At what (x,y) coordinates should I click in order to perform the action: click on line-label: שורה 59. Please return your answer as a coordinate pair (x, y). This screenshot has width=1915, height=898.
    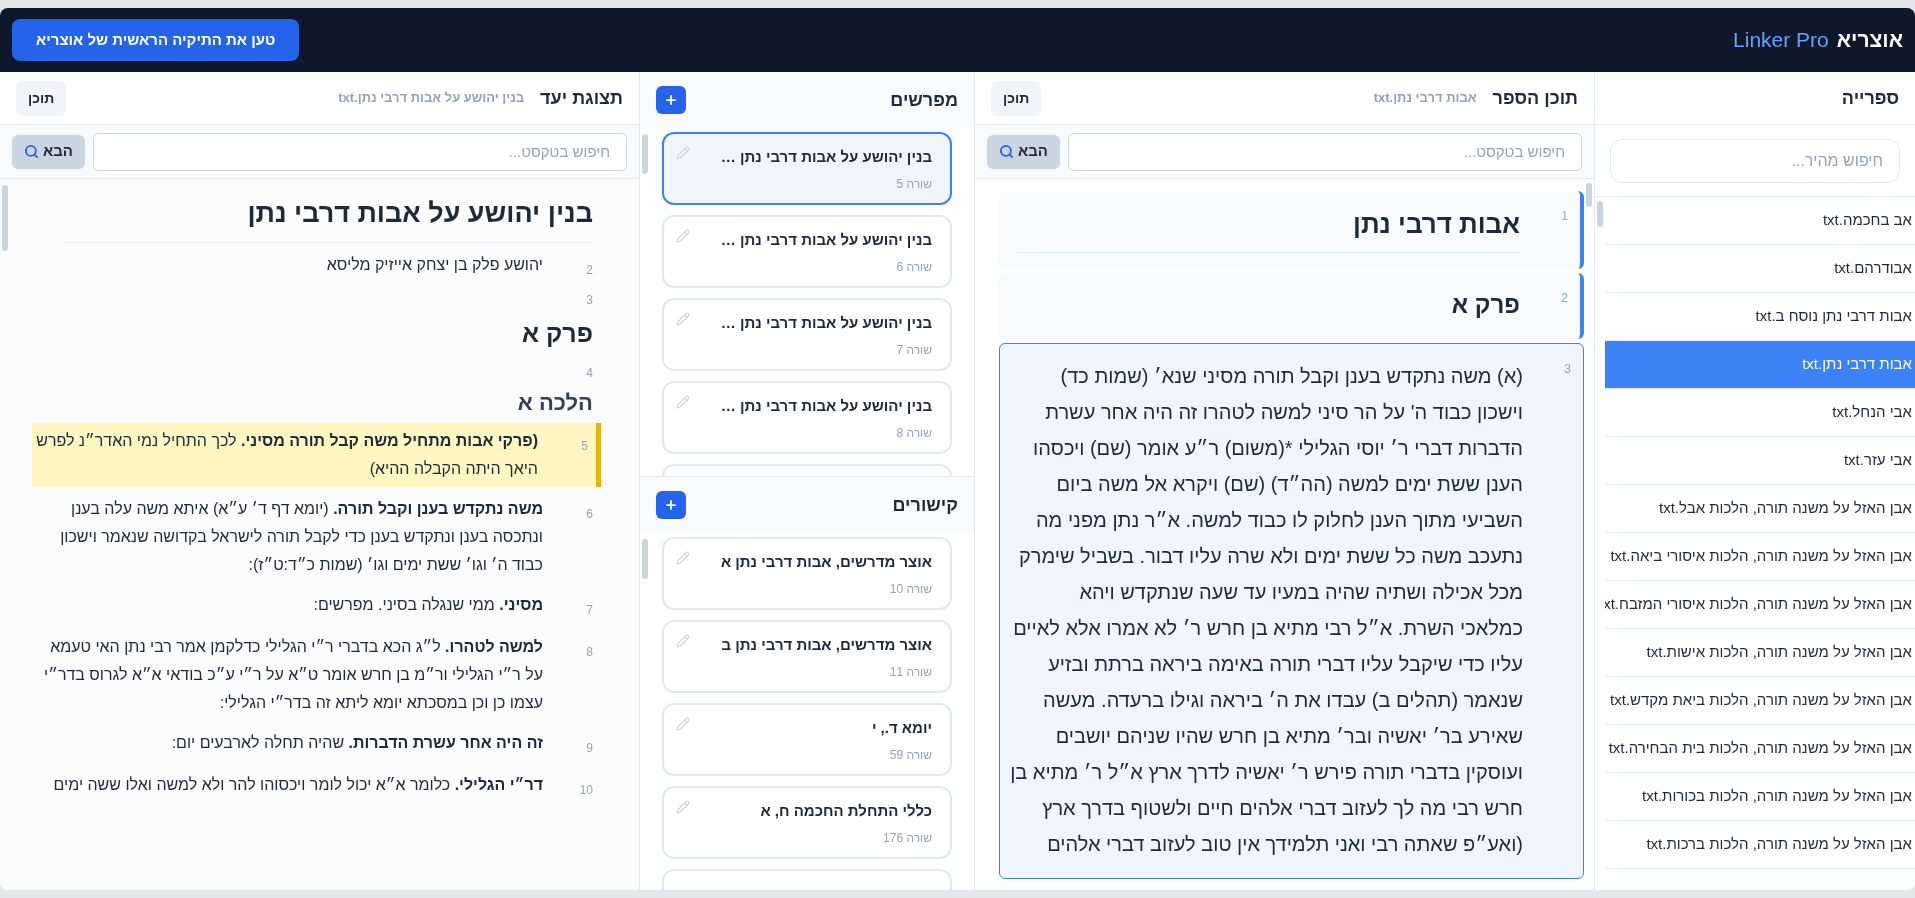
    Looking at the image, I should click on (910, 755).